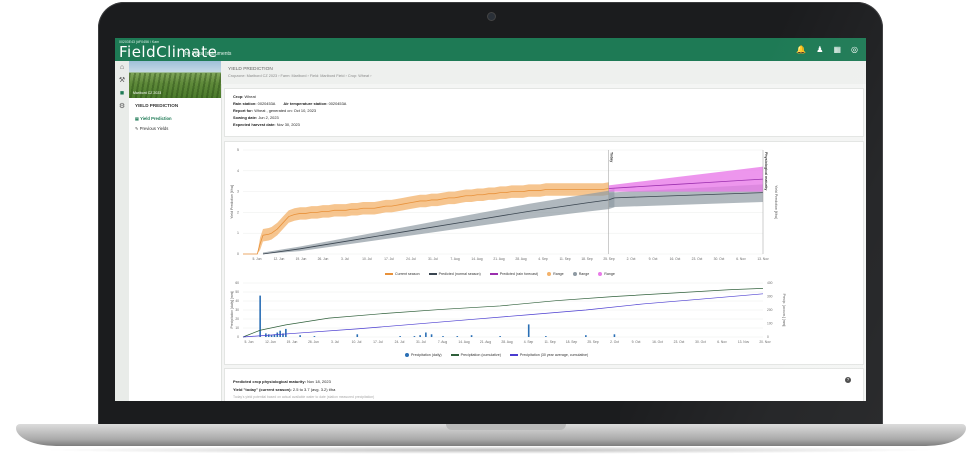 The width and height of the screenshot is (980, 459). Describe the element at coordinates (612, 157) in the screenshot. I see `today-label: Today` at that location.